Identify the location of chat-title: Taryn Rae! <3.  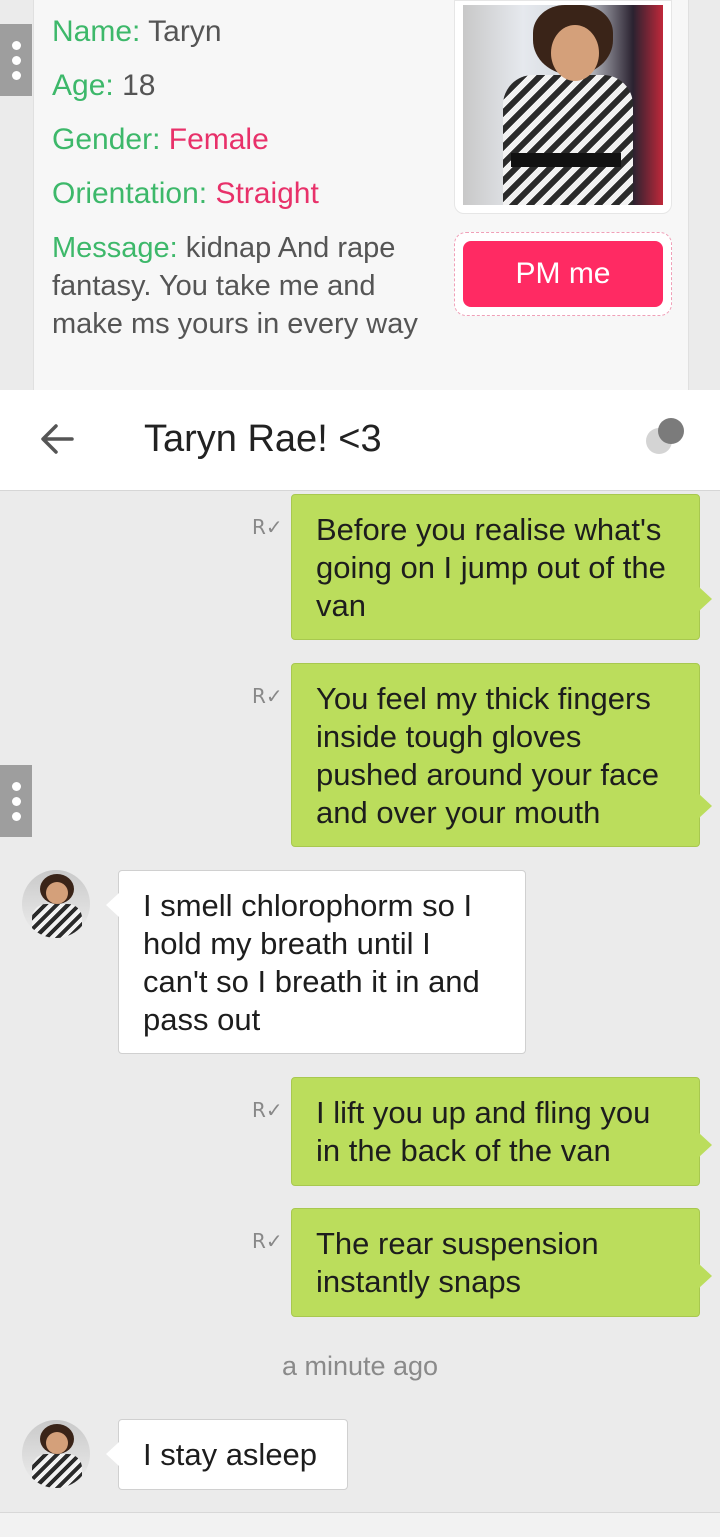
(263, 439).